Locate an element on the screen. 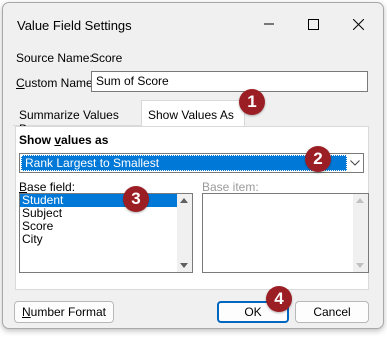  callout-badge-1: 1 is located at coordinates (252, 102).